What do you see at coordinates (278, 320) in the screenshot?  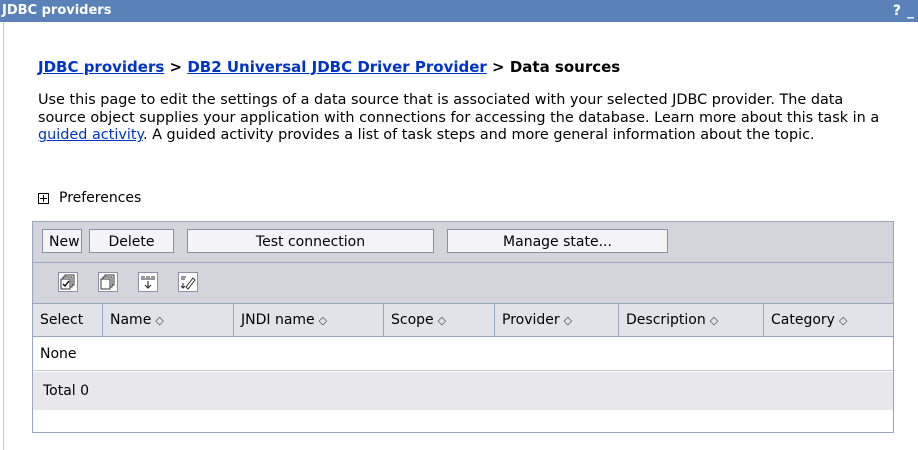 I see `column-header-label: JNDI name` at bounding box center [278, 320].